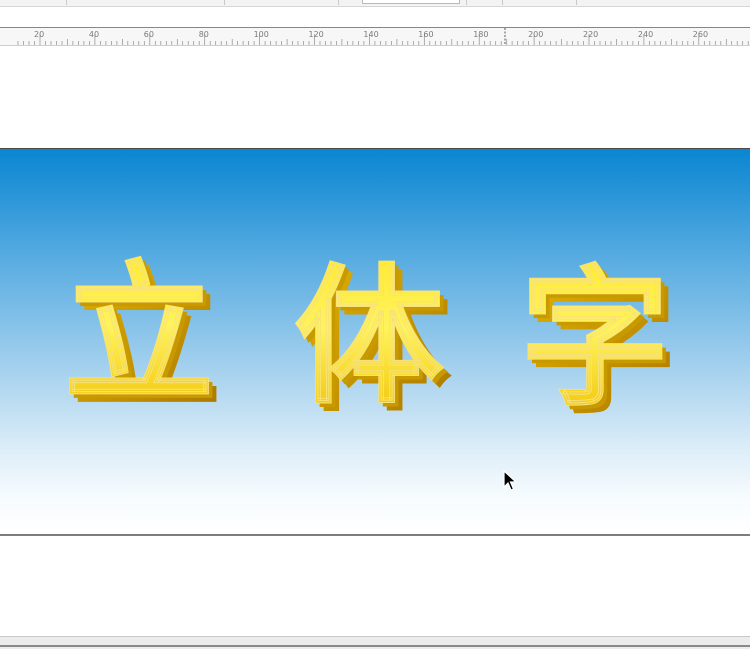 The width and height of the screenshot is (750, 649). I want to click on ruler-label: 100, so click(261, 34).